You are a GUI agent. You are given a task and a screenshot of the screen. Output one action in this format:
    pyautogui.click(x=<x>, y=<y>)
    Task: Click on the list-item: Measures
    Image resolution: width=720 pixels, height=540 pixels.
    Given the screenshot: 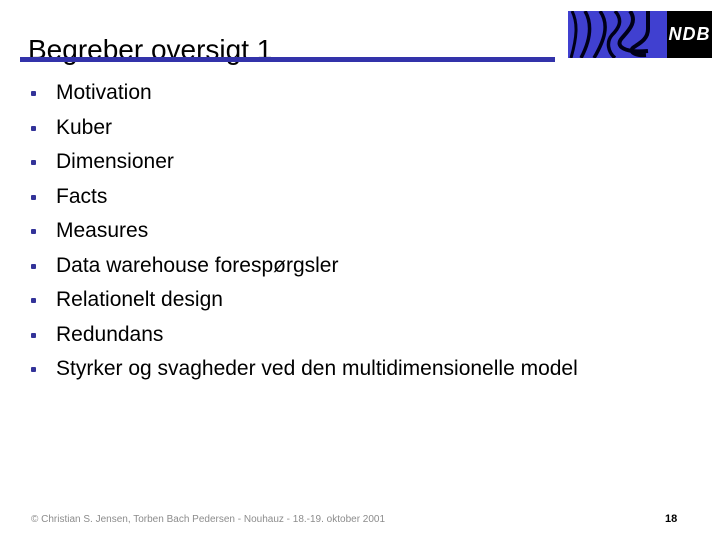 What is the action you would take?
    pyautogui.click(x=357, y=231)
    